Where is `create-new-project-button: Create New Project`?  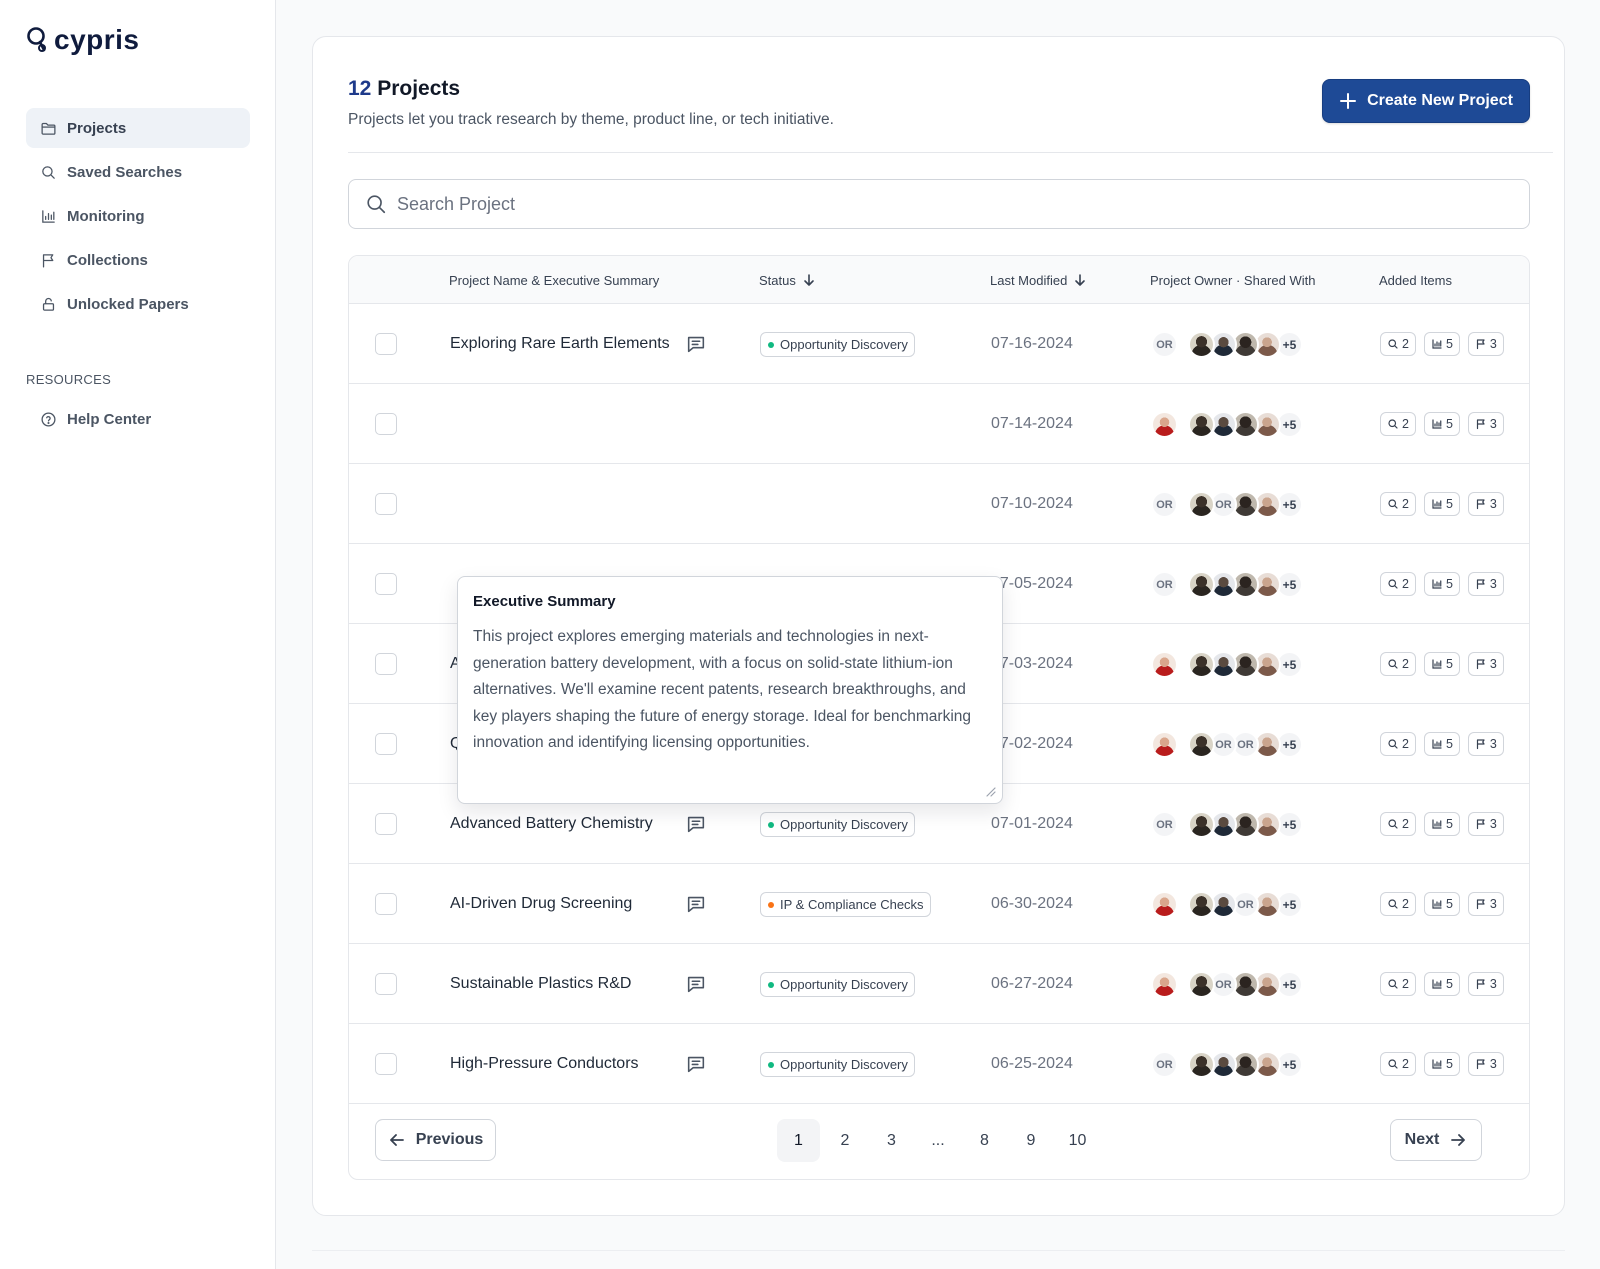
create-new-project-button: Create New Project is located at coordinates (1426, 101).